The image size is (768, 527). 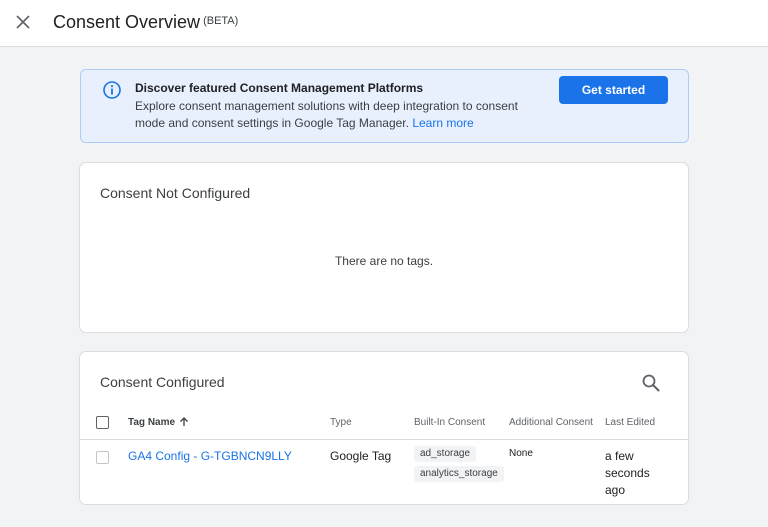 What do you see at coordinates (630, 422) in the screenshot?
I see `column-header-last-edited: Last Edited` at bounding box center [630, 422].